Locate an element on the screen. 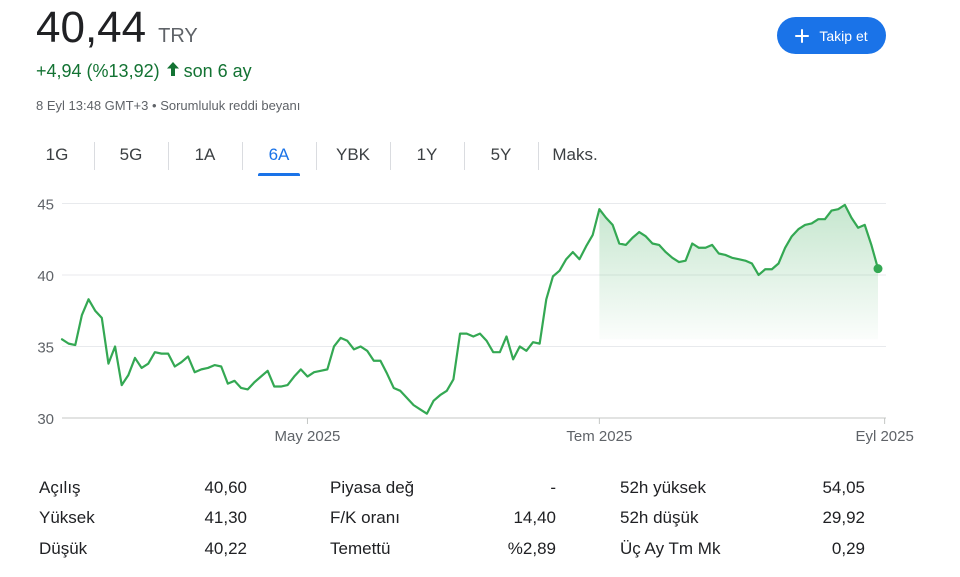  stat-value: 0,29 is located at coordinates (848, 548).